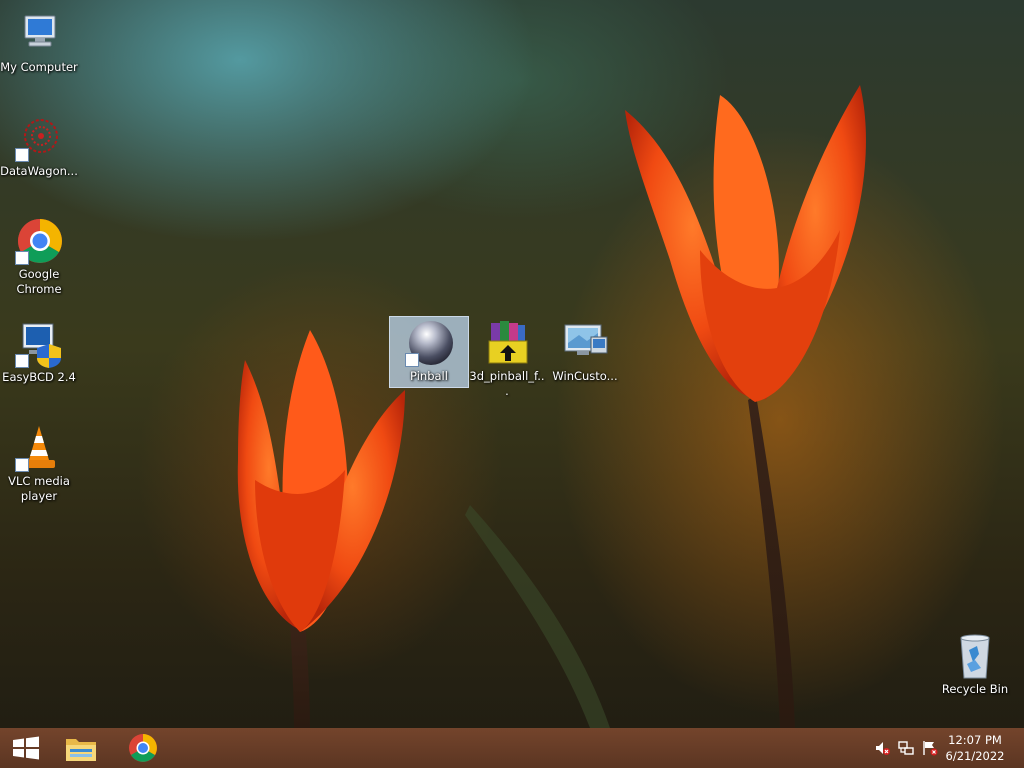 The image size is (1024, 768). I want to click on clock-time: 12:07 PM, so click(975, 740).